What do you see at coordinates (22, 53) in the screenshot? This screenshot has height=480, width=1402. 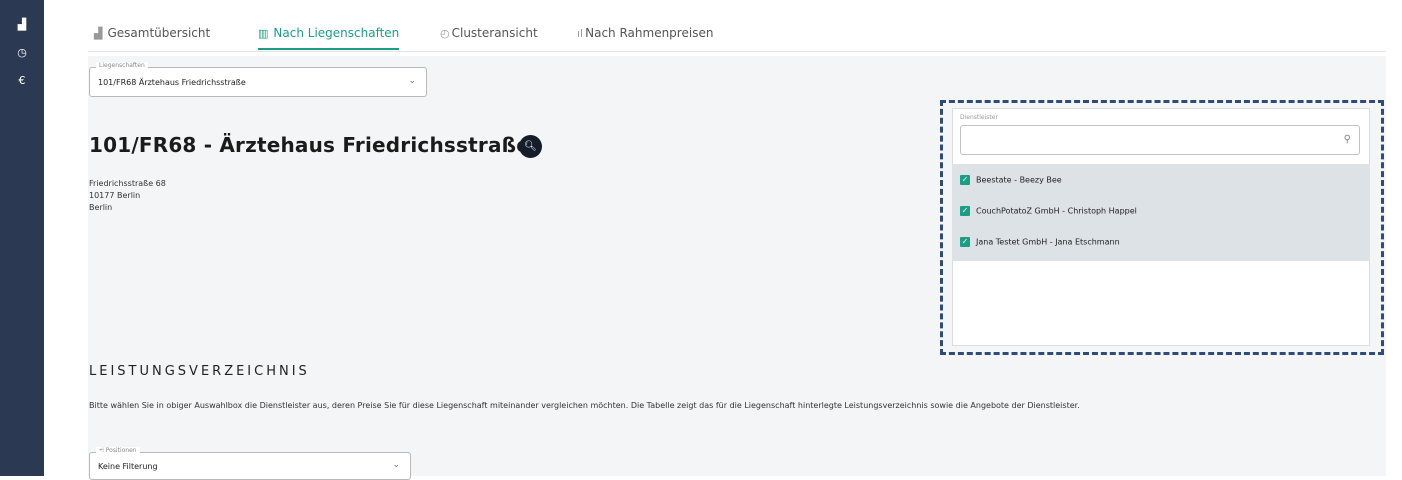 I see `clock-icon: ◷` at bounding box center [22, 53].